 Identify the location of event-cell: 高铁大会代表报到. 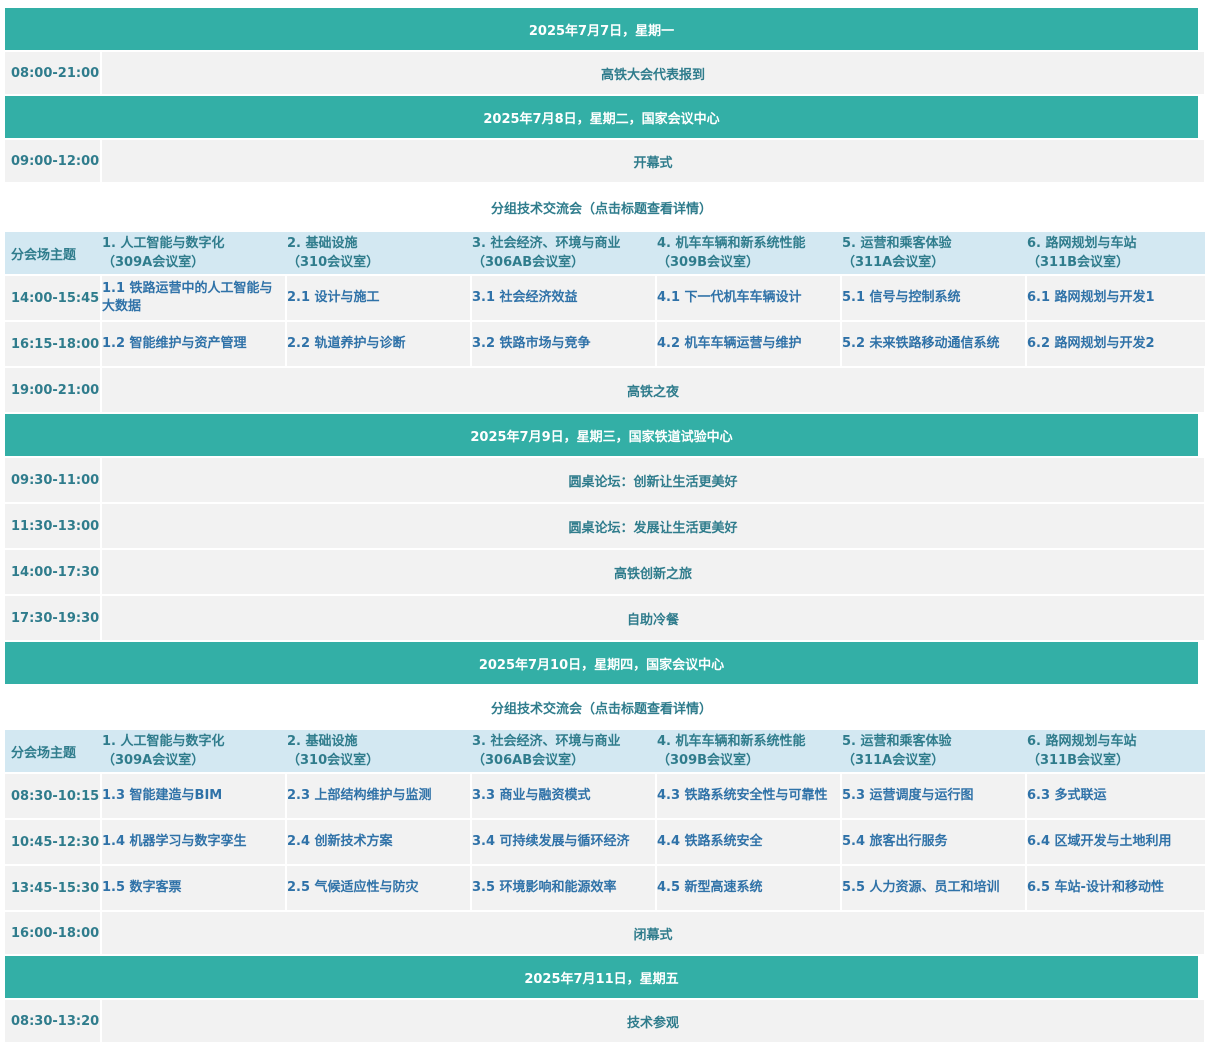
(653, 73).